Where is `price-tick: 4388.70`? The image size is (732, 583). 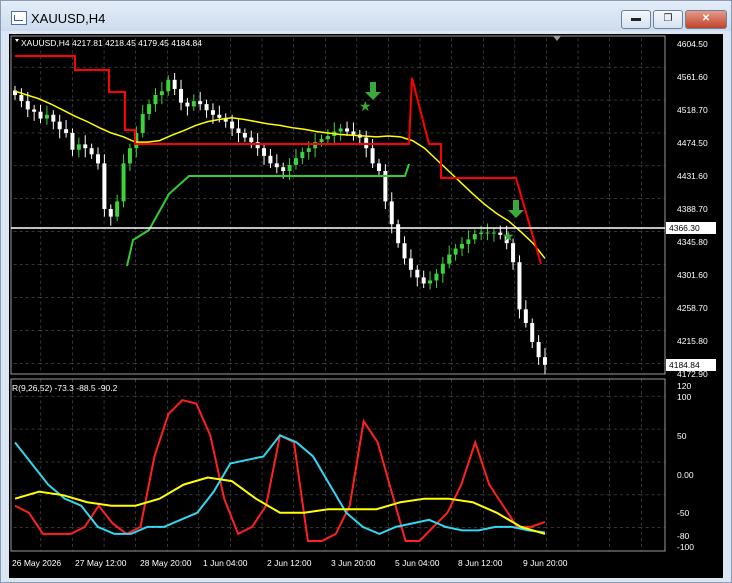
price-tick: 4388.70 is located at coordinates (692, 209).